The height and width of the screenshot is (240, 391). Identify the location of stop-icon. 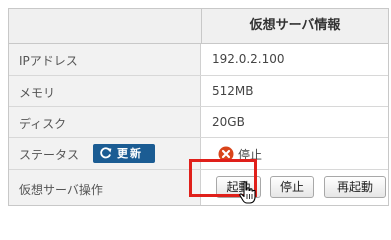
(226, 154).